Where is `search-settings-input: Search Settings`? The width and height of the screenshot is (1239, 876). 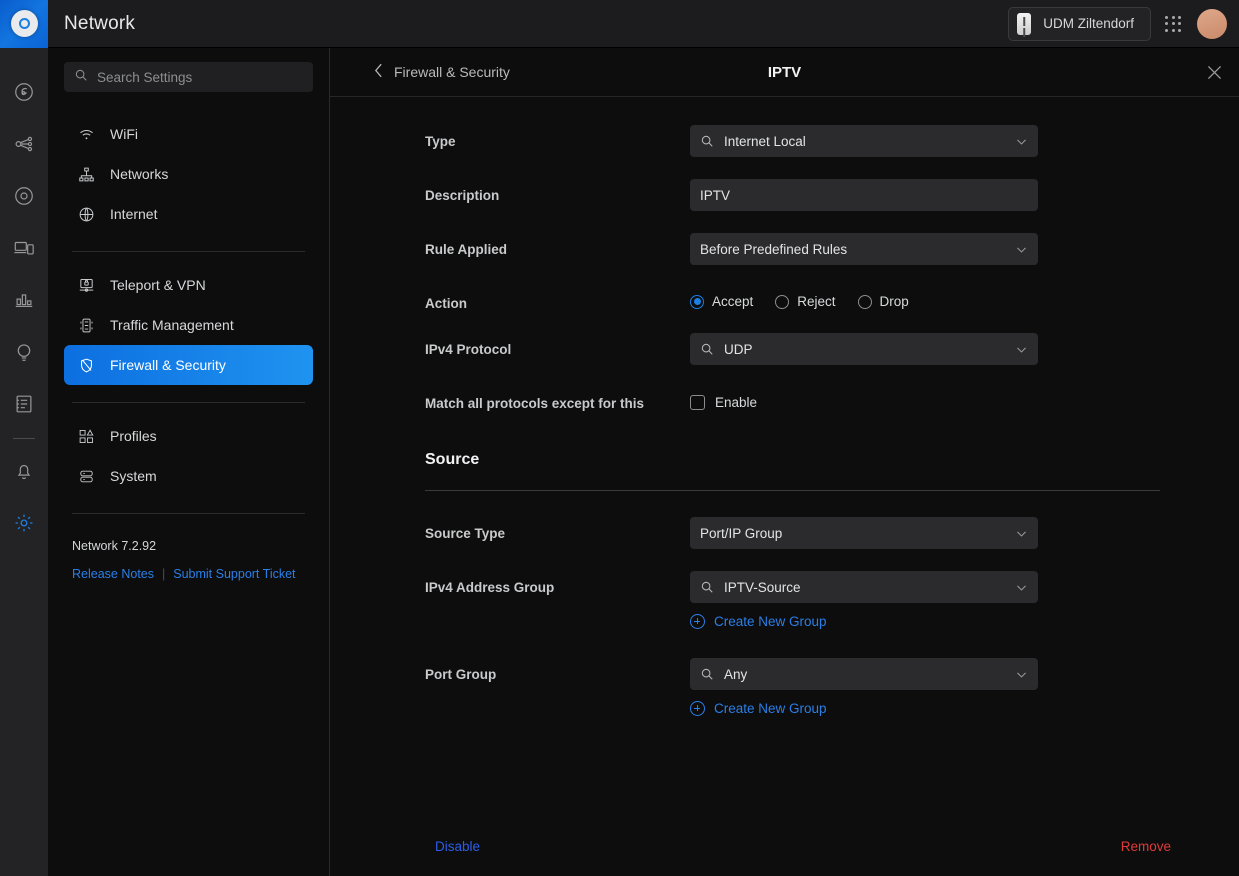 search-settings-input: Search Settings is located at coordinates (188, 77).